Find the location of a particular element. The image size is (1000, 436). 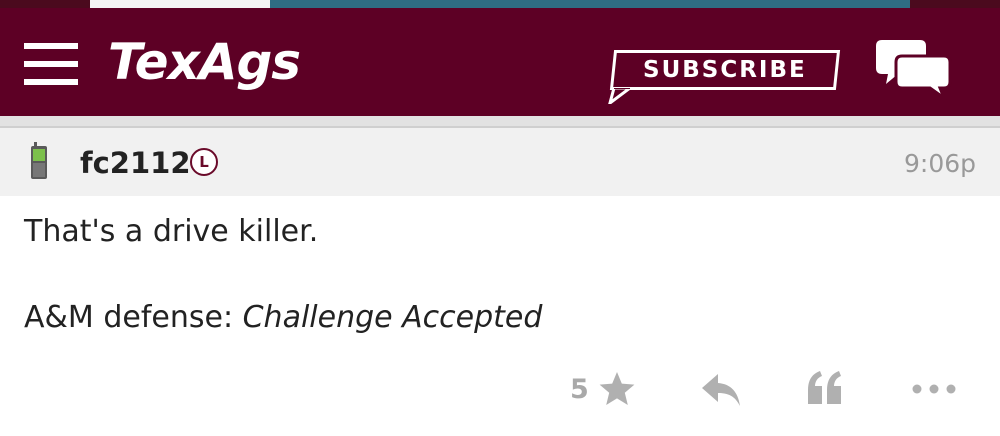

post-body-line-1: That's a drive killer. is located at coordinates (171, 231).